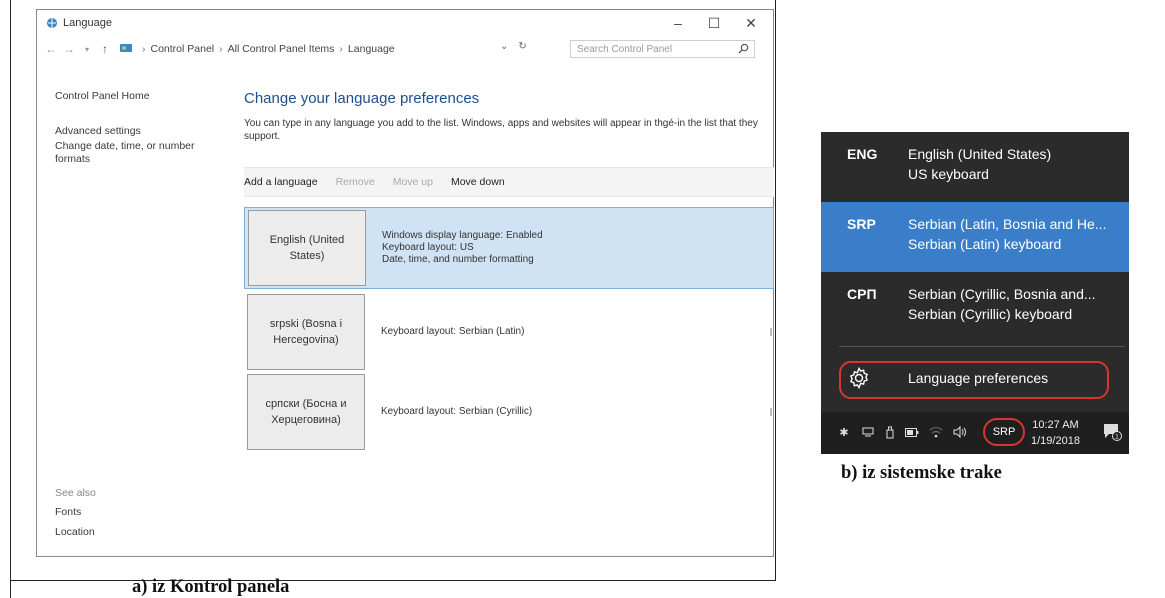 This screenshot has width=1165, height=598. What do you see at coordinates (126, 49) in the screenshot?
I see `control-panel-icon` at bounding box center [126, 49].